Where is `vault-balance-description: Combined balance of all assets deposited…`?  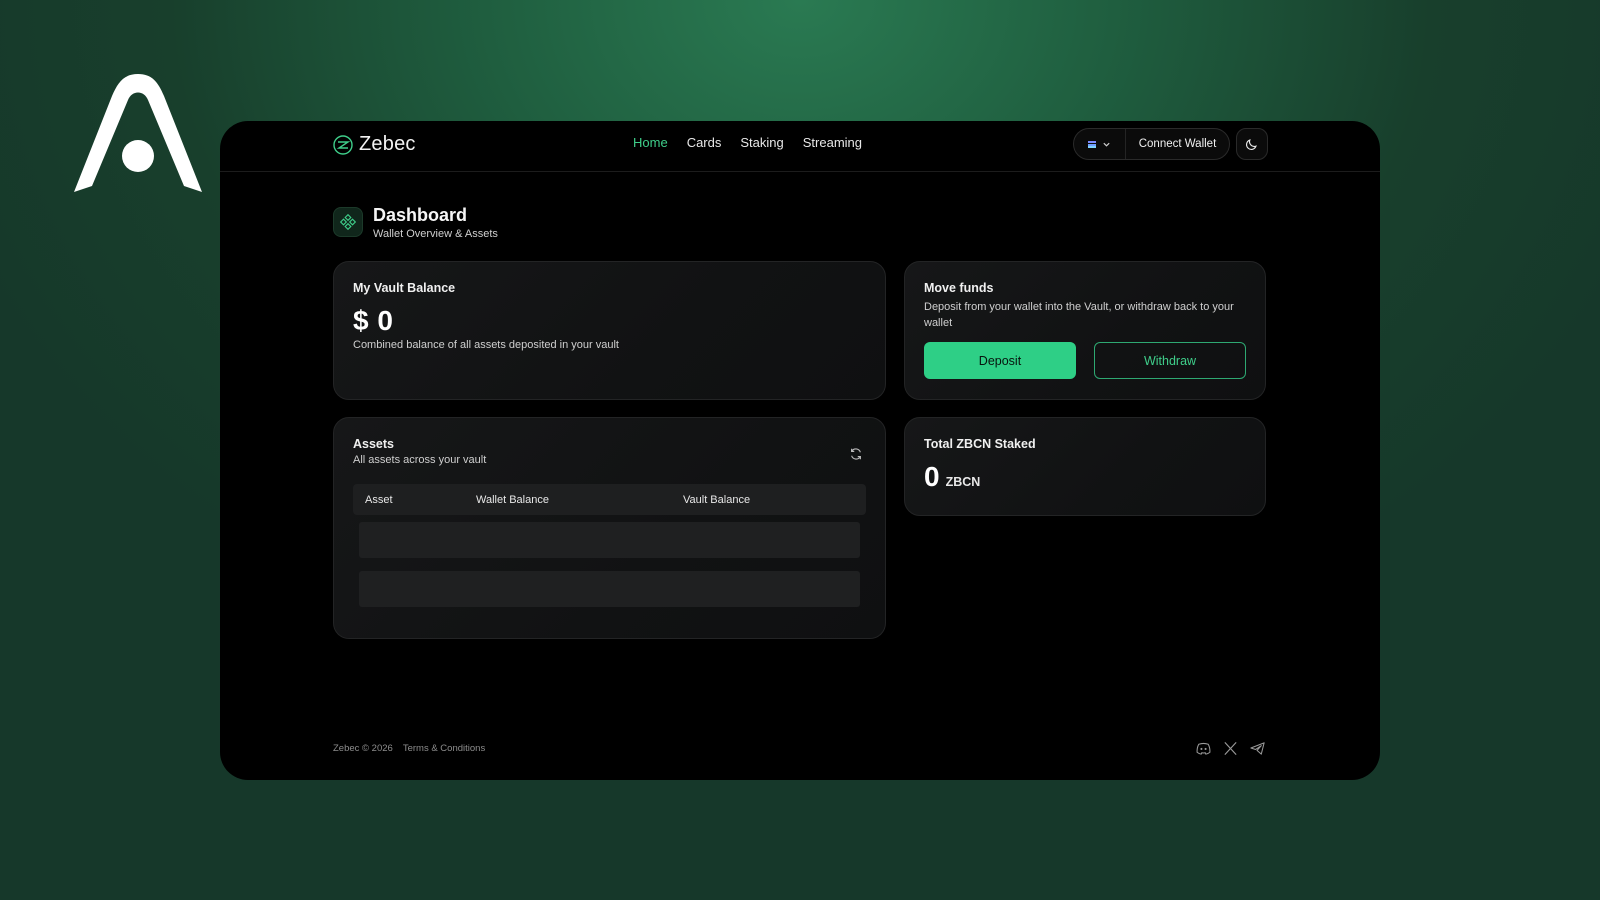
vault-balance-description: Combined balance of all assets deposited… is located at coordinates (486, 345).